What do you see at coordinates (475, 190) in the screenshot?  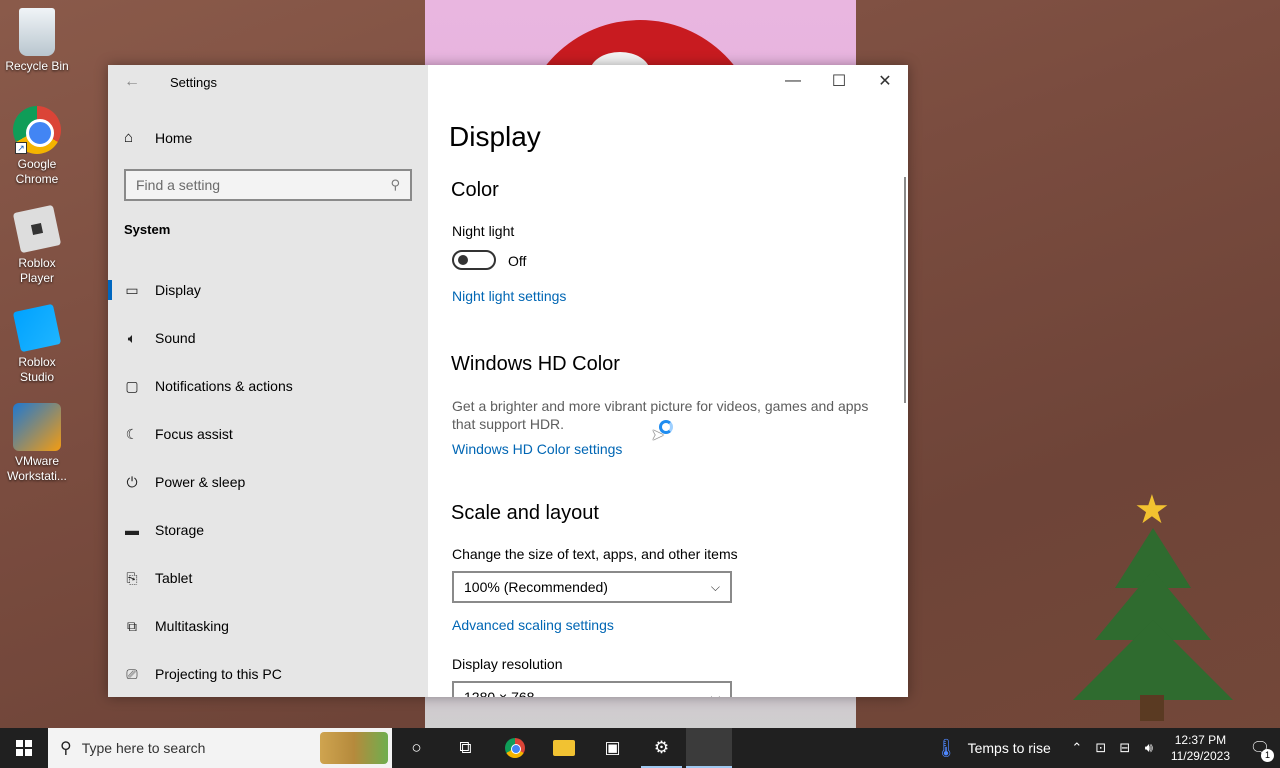 I see `color-heading: Color` at bounding box center [475, 190].